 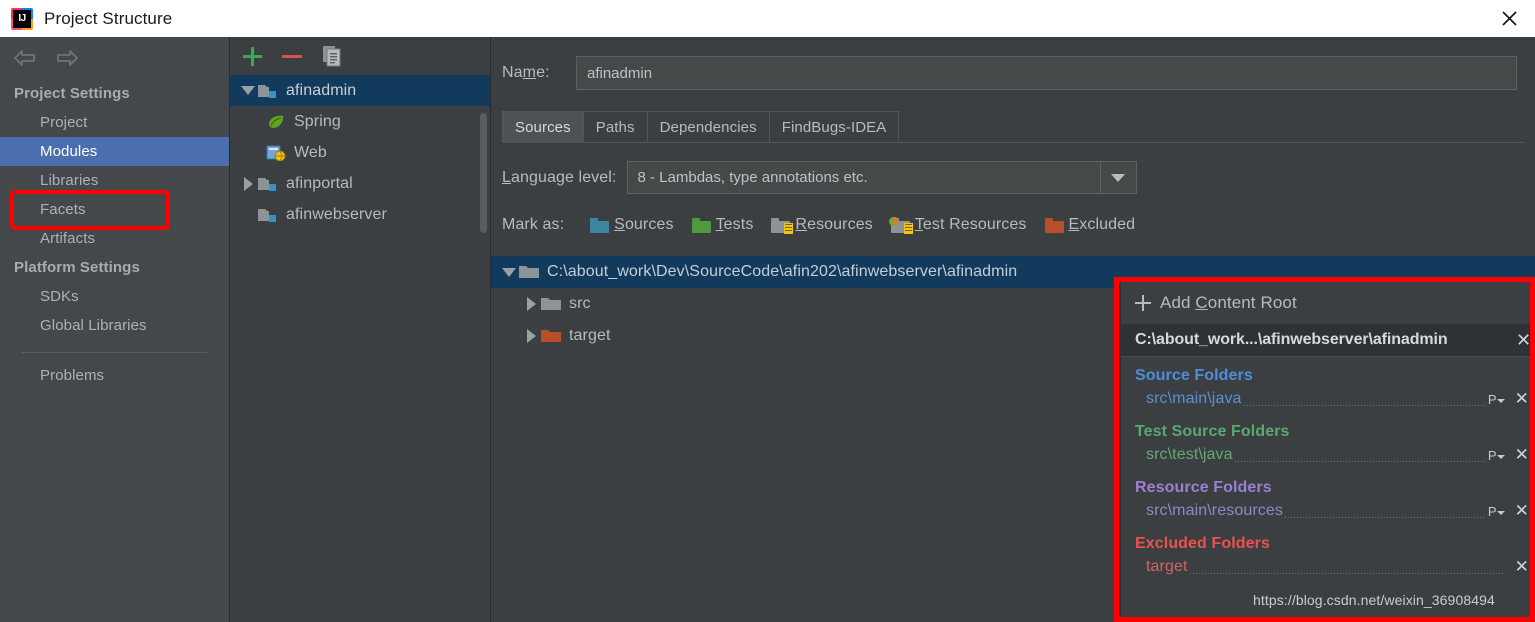 What do you see at coordinates (321, 90) in the screenshot?
I see `module-name: afinadmin` at bounding box center [321, 90].